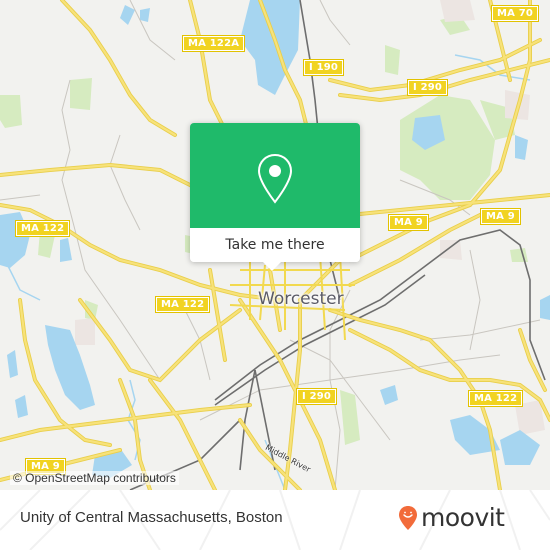  Describe the element at coordinates (495, 398) in the screenshot. I see `road-shield-ma-122-east: MA 122` at that location.